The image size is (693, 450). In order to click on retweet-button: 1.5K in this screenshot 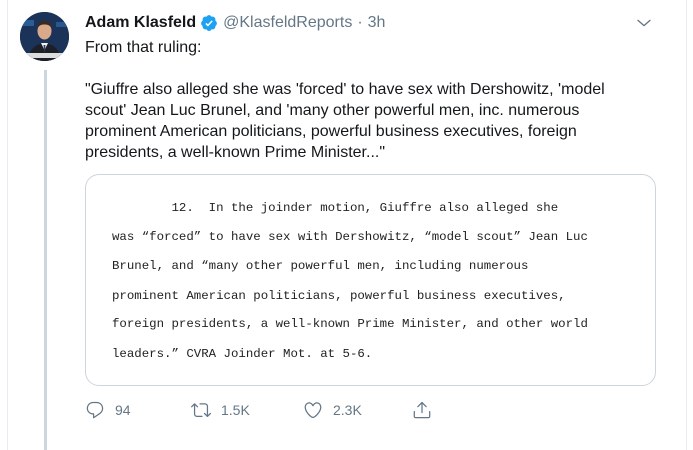, I will do `click(220, 410)`.